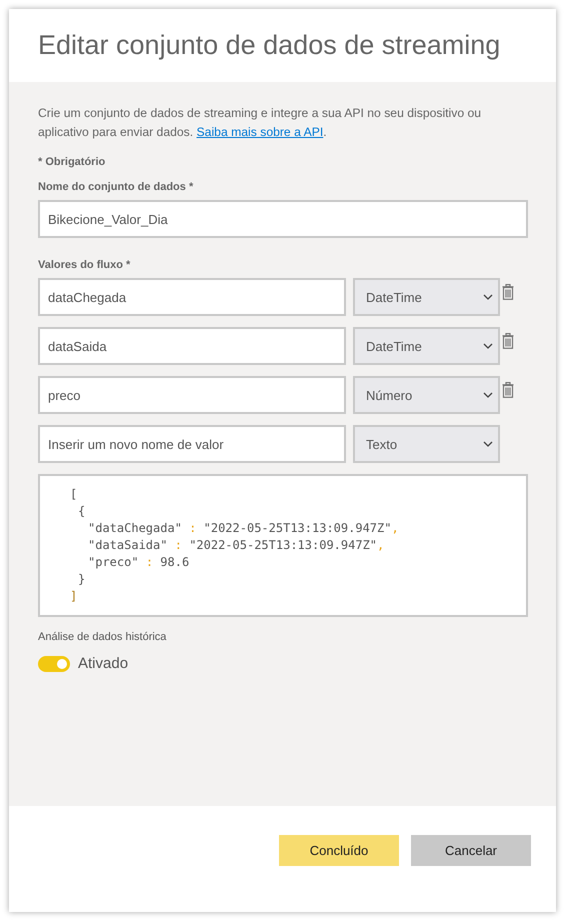 Image resolution: width=564 pixels, height=920 pixels. What do you see at coordinates (269, 45) in the screenshot?
I see `dialog-title: Editar conjunto de dados de streaming` at bounding box center [269, 45].